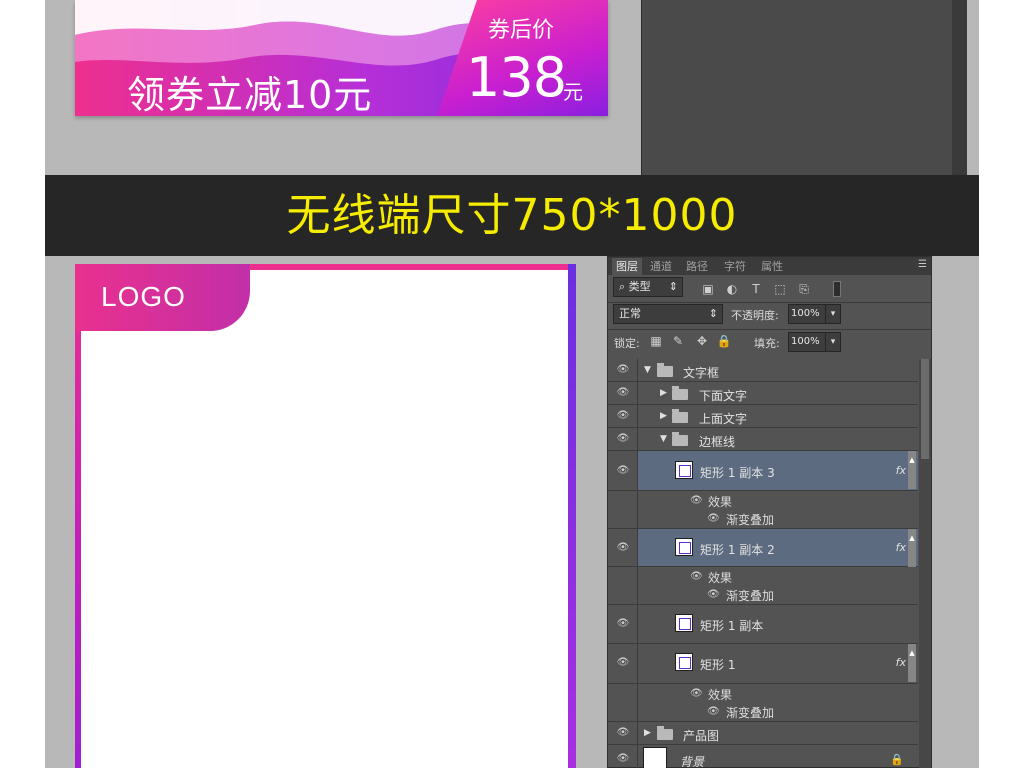 This screenshot has height=768, width=1024. I want to click on layer-name: 矩形 1 副本, so click(732, 626).